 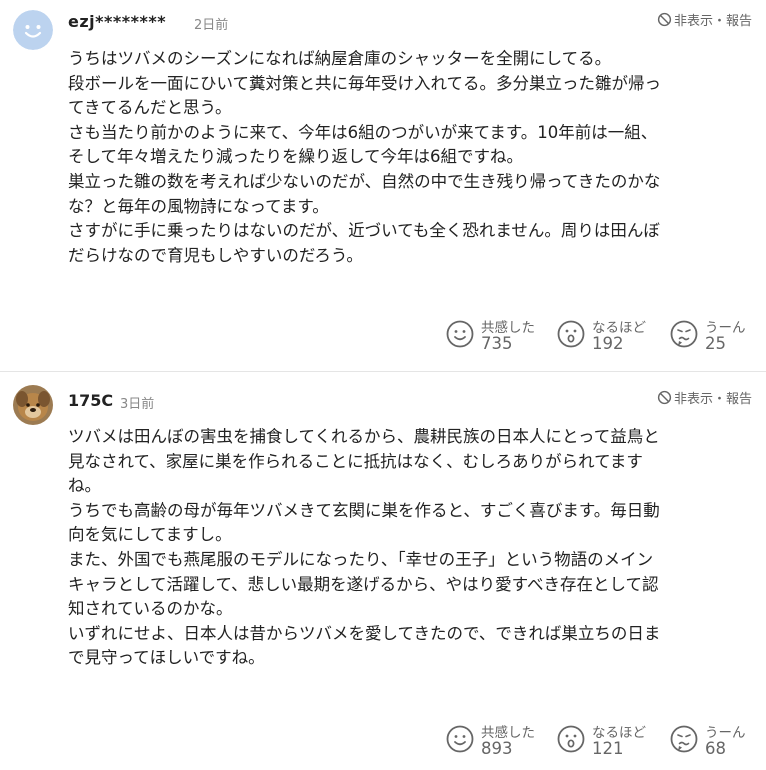 What do you see at coordinates (365, 83) in the screenshot?
I see `comment-line: 段ボールを一面にひいて糞対策と共に毎年受け入れてる。多分巣立った雛が帰っ` at bounding box center [365, 83].